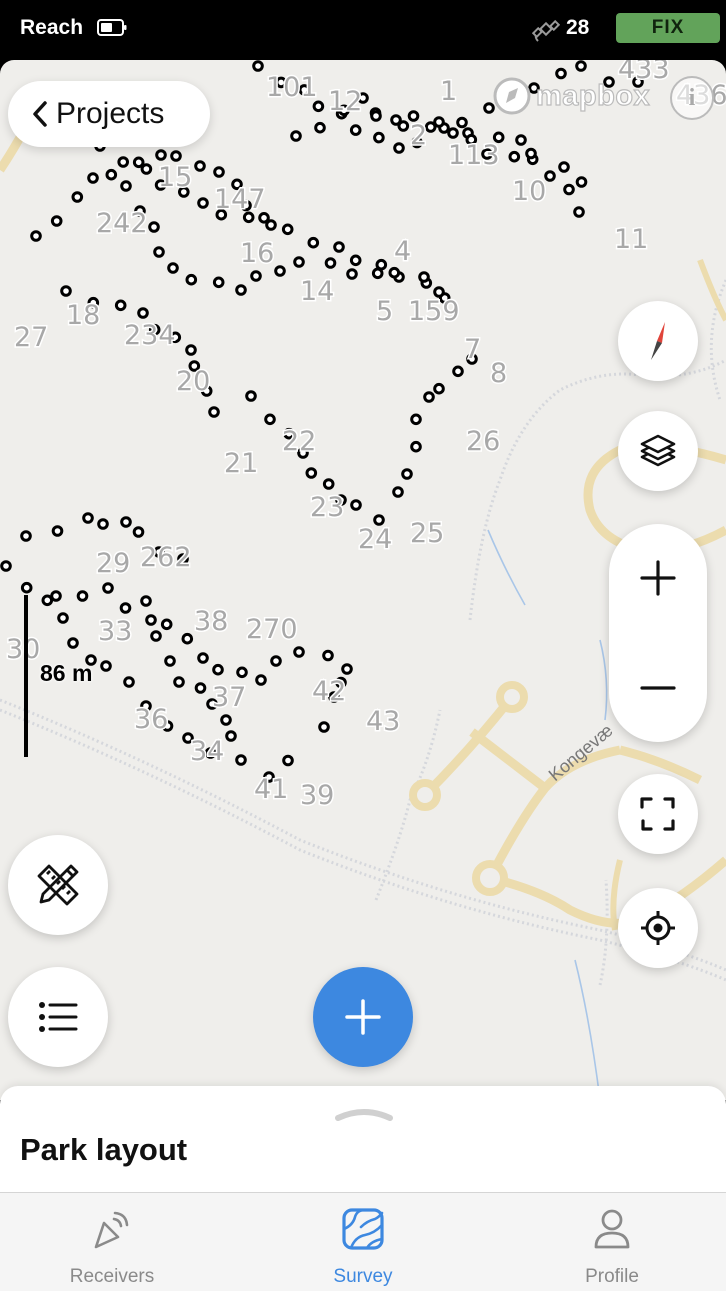 The width and height of the screenshot is (726, 1291). What do you see at coordinates (612, 1242) in the screenshot?
I see `tab-profile: Profile` at bounding box center [612, 1242].